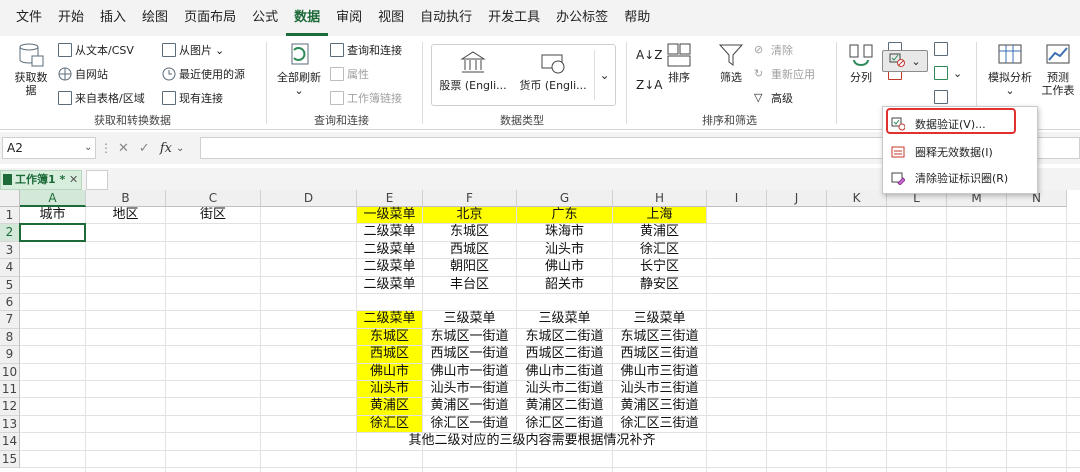 The width and height of the screenshot is (1080, 472). I want to click on menu-item-1: 开始, so click(71, 18).